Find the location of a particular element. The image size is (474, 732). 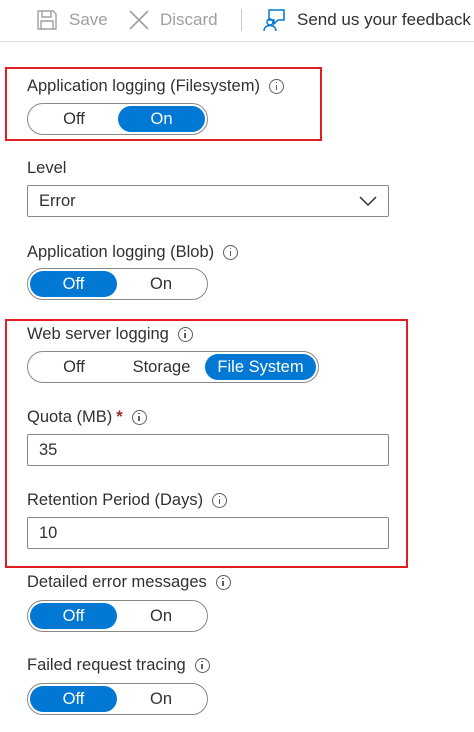

app-logging-blob-on: On is located at coordinates (161, 284).